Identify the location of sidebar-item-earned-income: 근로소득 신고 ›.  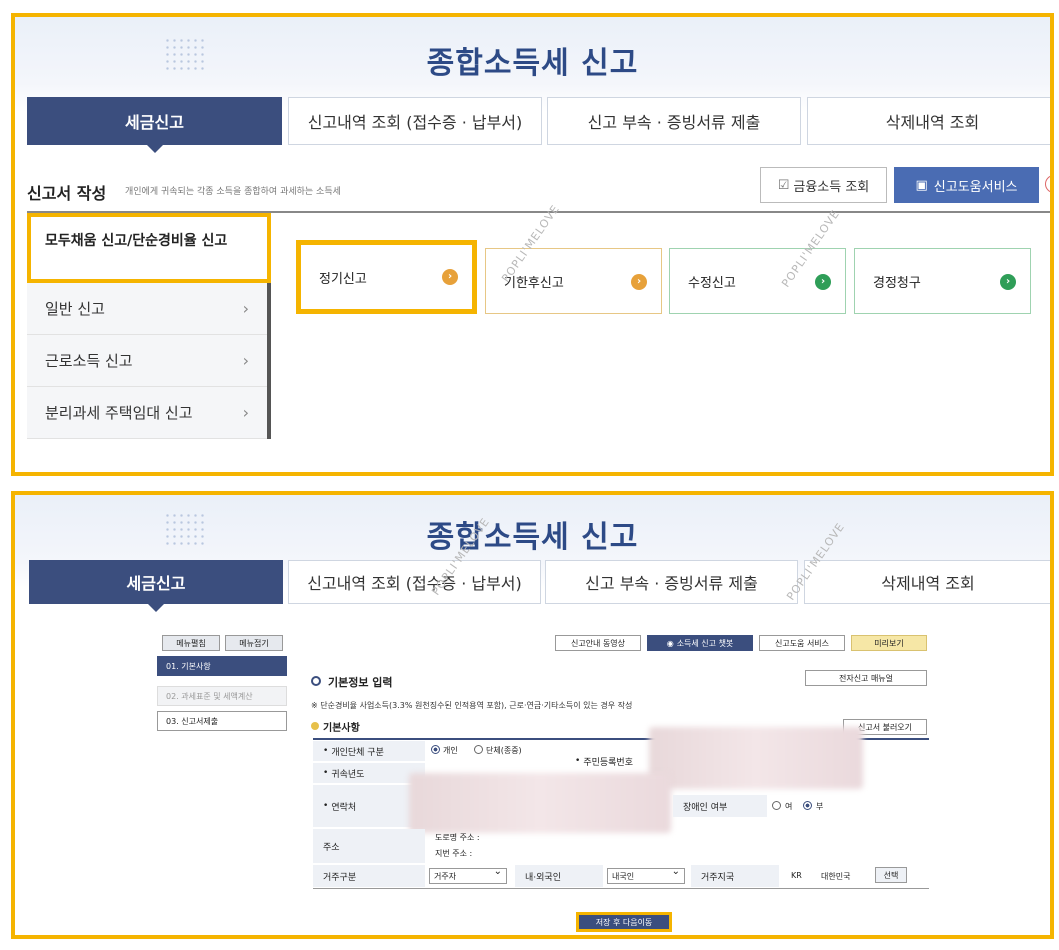
(147, 361).